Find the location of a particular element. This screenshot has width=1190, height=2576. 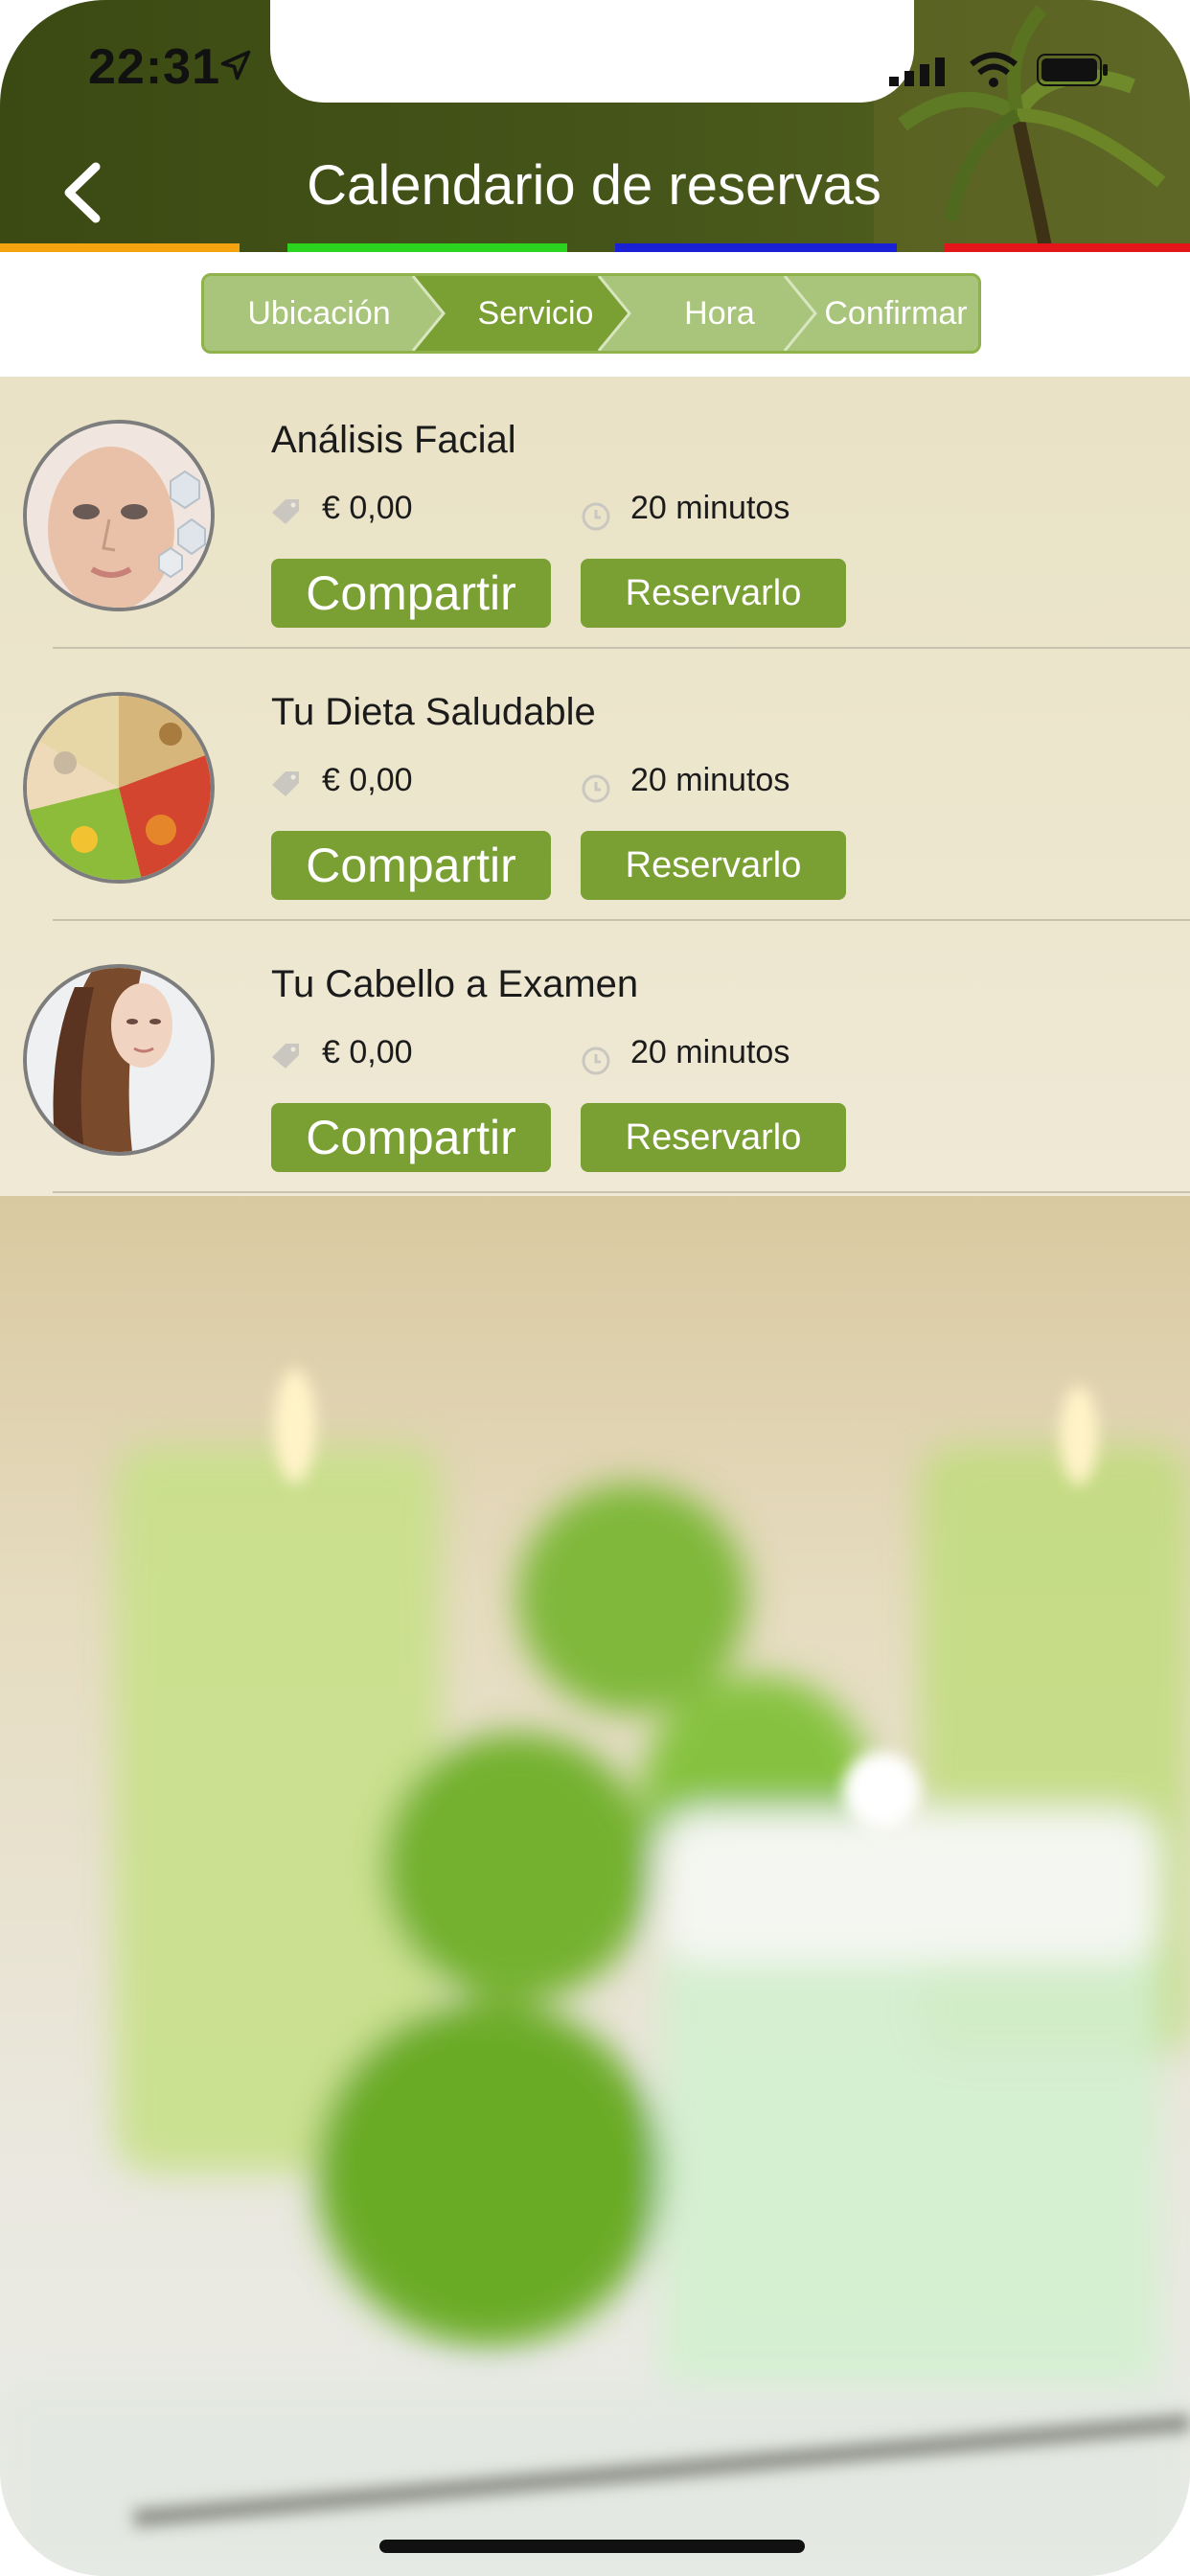

location-arrow-icon is located at coordinates (236, 65).